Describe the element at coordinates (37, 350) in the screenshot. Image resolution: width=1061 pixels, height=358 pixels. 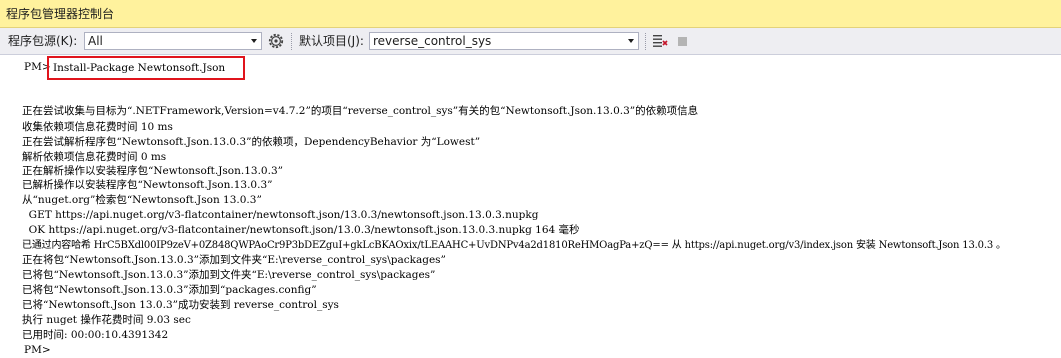
I see `console-prompt-final: PM>` at that location.